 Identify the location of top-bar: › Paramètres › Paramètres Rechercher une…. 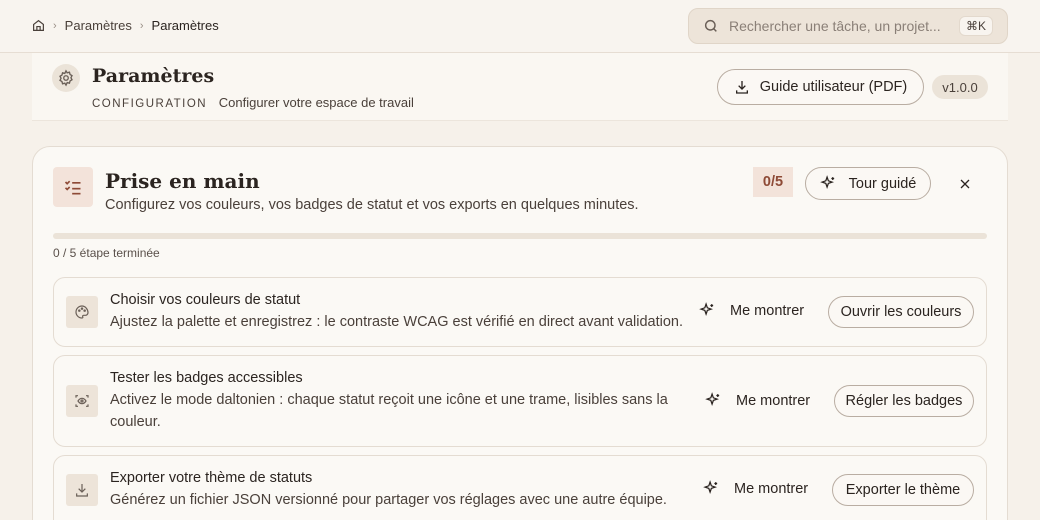
(520, 26).